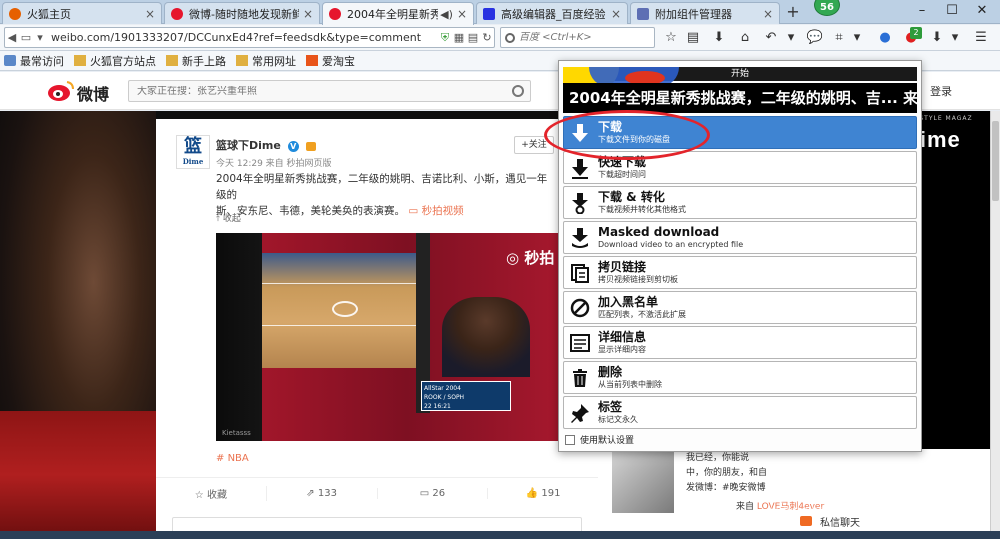  What do you see at coordinates (115, 61) in the screenshot?
I see `bookmark-firefox-site: 火狐官方站点` at bounding box center [115, 61].